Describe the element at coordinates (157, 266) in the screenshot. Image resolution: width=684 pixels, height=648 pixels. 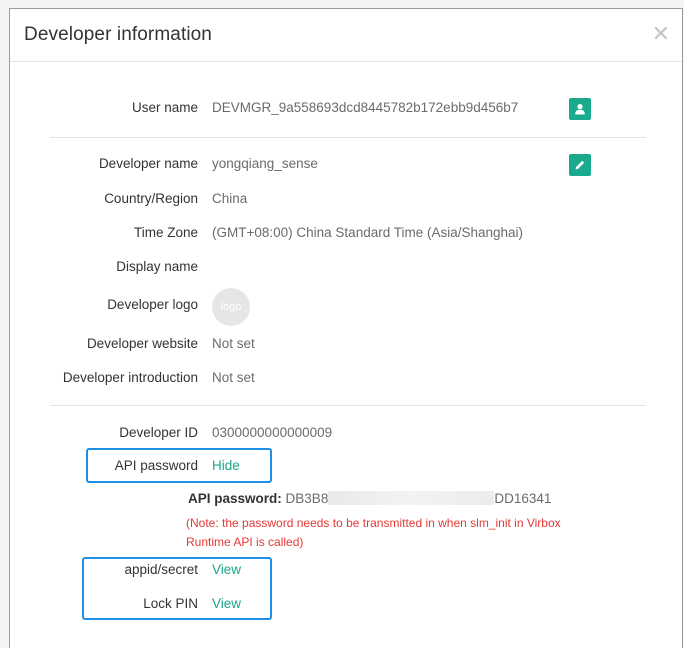
I see `display-name-label: Display name` at that location.